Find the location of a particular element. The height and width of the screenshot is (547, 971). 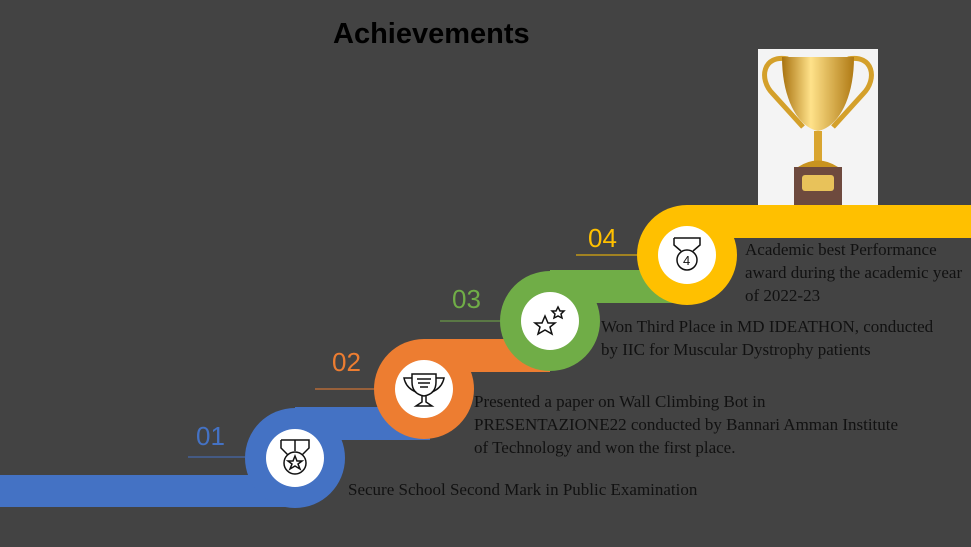

medal-number-label: 4 is located at coordinates (686, 260).